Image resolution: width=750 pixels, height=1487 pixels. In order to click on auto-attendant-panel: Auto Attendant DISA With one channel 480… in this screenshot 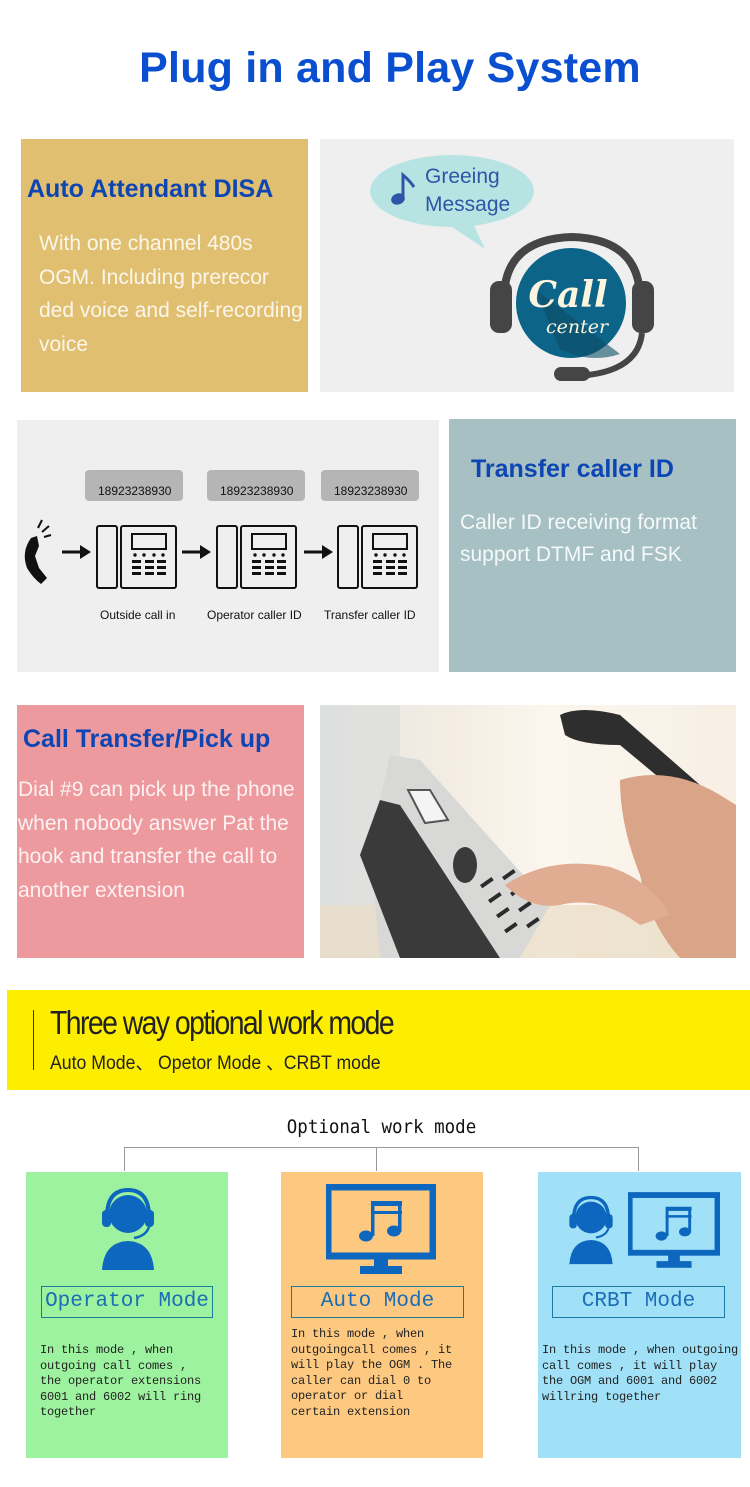, I will do `click(164, 265)`.